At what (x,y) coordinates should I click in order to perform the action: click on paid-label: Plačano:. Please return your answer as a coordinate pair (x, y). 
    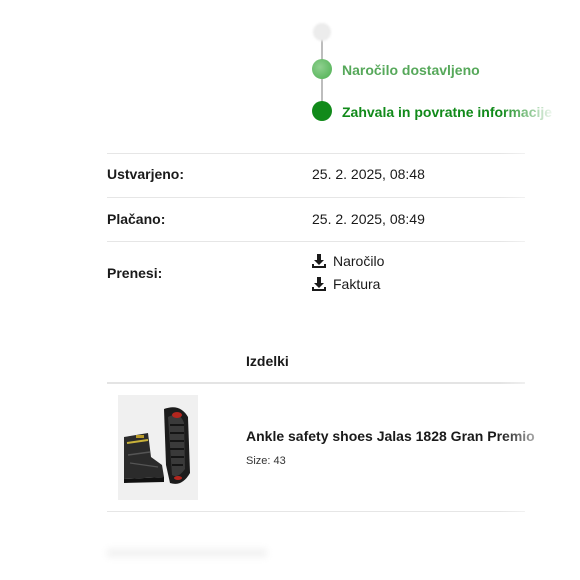
    Looking at the image, I should click on (136, 219).